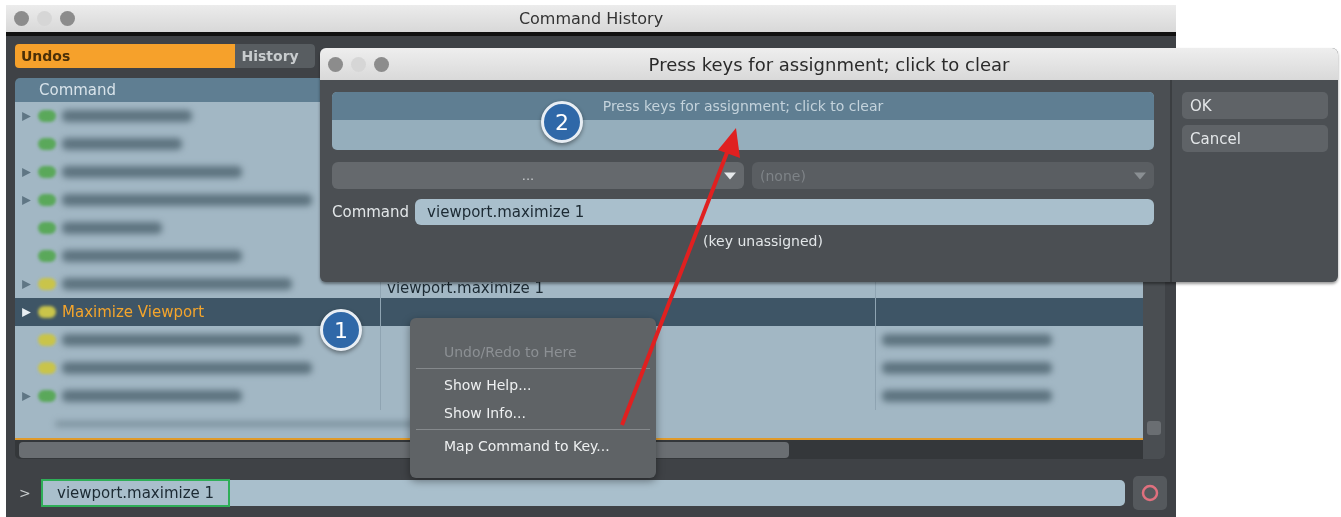 The image size is (1341, 517). What do you see at coordinates (125, 56) in the screenshot?
I see `tab: Undos` at bounding box center [125, 56].